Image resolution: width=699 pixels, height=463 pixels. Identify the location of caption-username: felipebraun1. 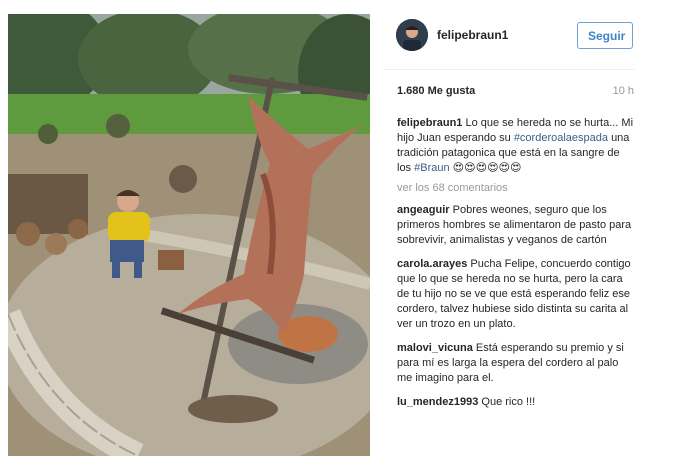
(429, 123).